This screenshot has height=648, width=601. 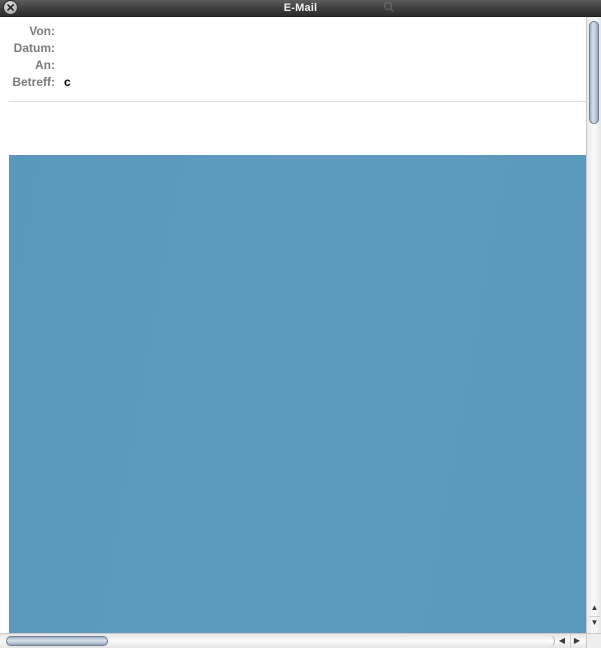 I want to click on subject-value: c, so click(x=67, y=82).